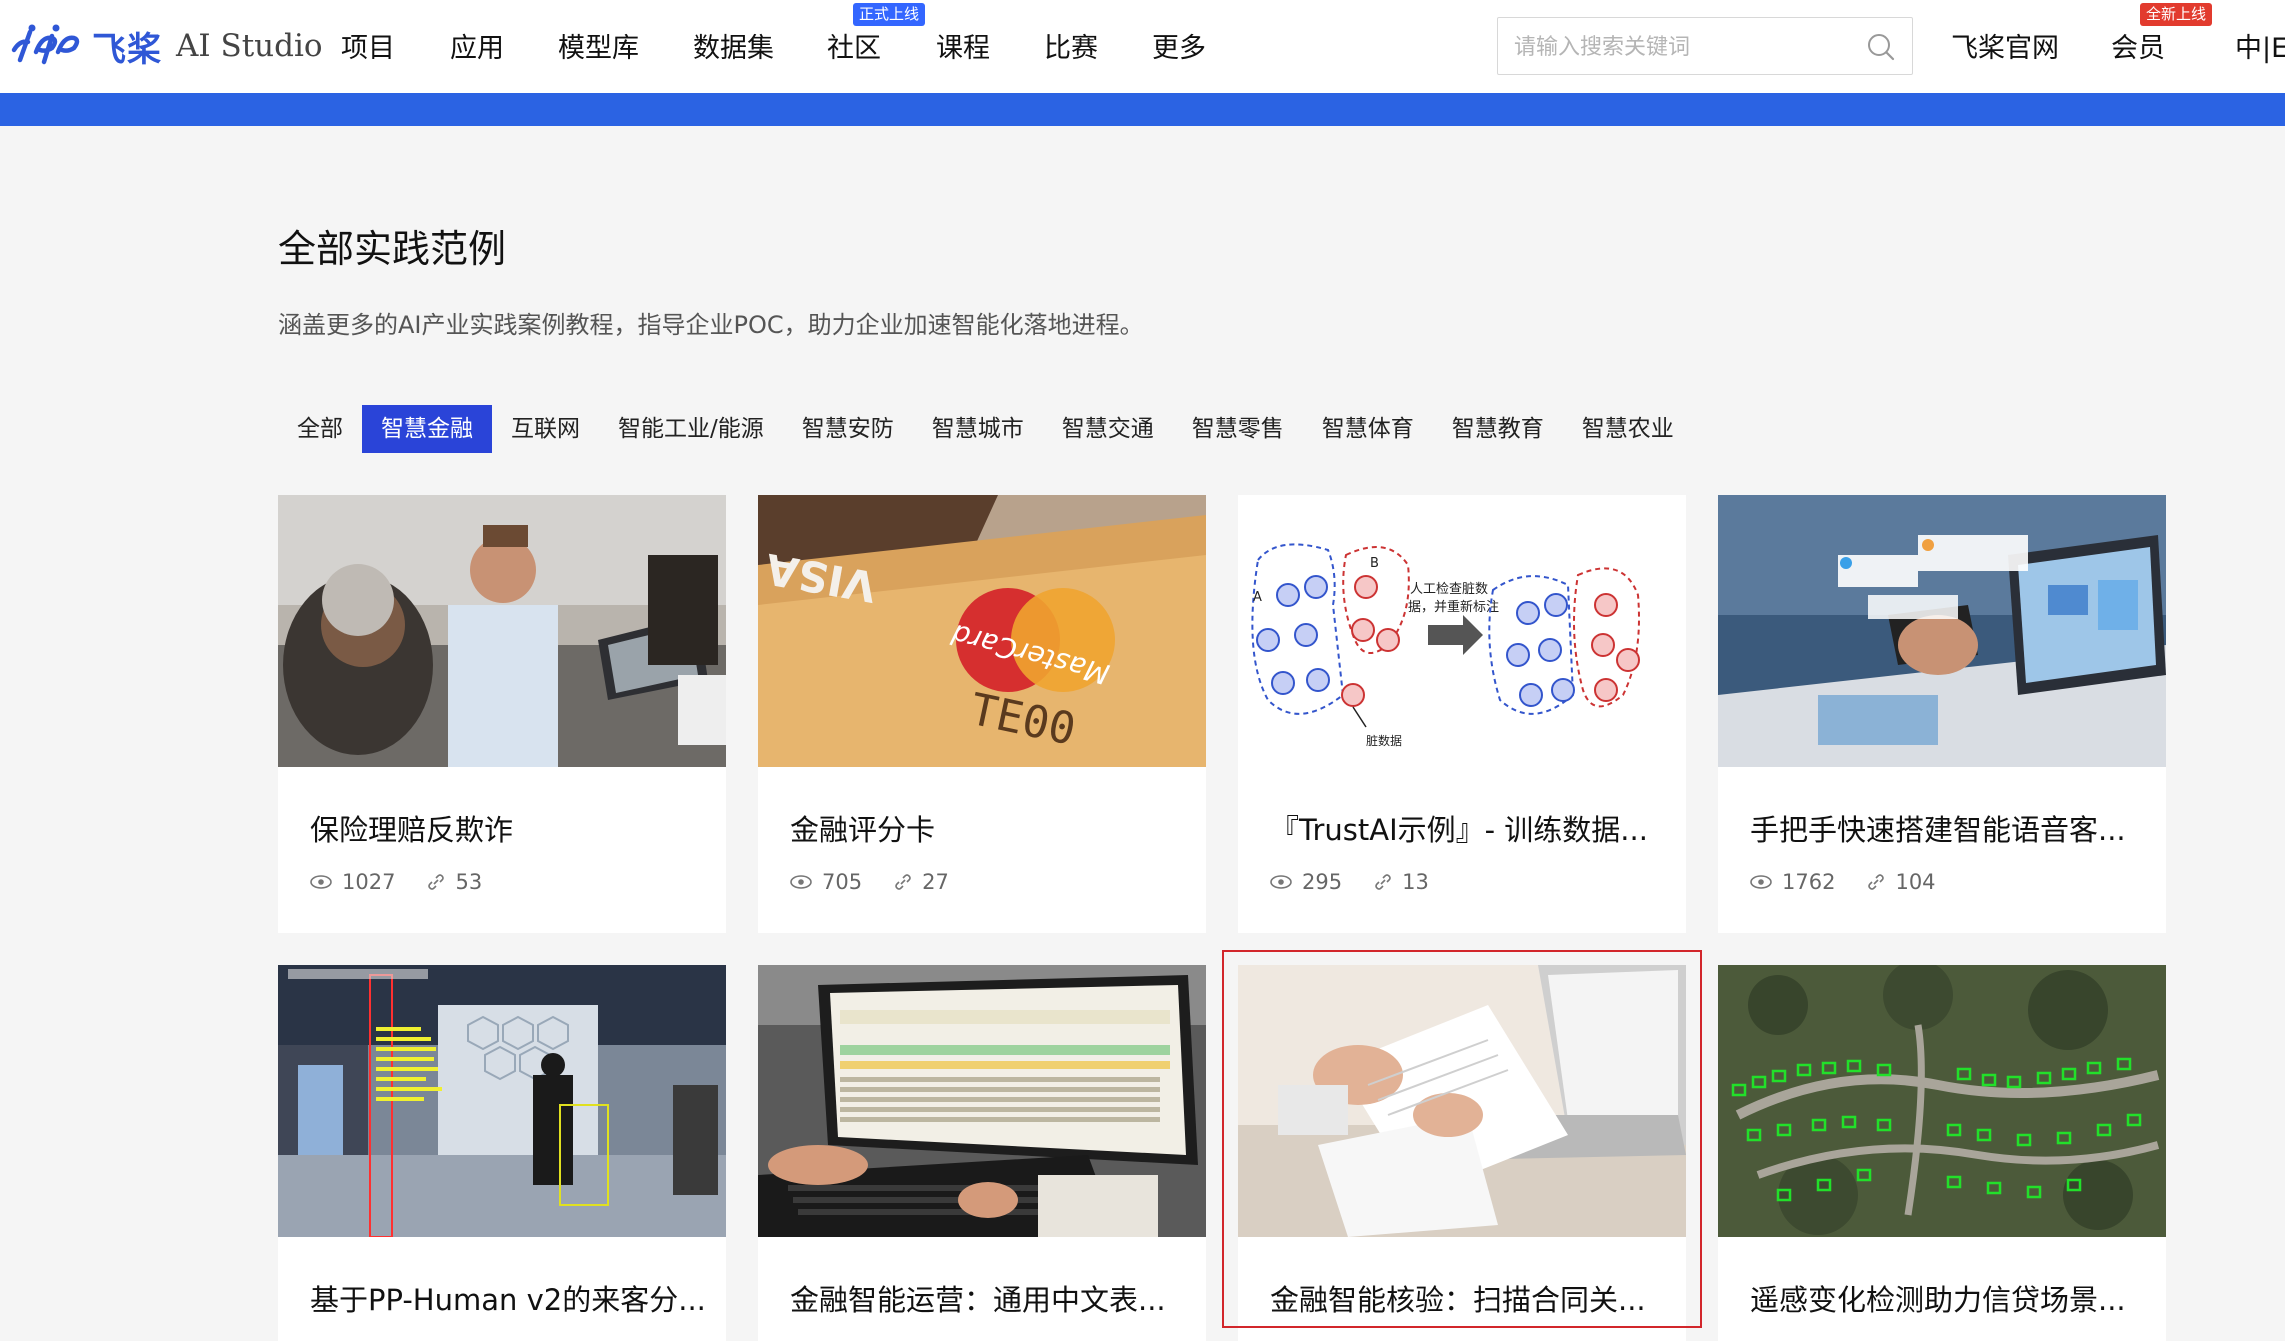 The height and width of the screenshot is (1341, 2285). I want to click on tab-sports: 智慧体育, so click(1368, 429).